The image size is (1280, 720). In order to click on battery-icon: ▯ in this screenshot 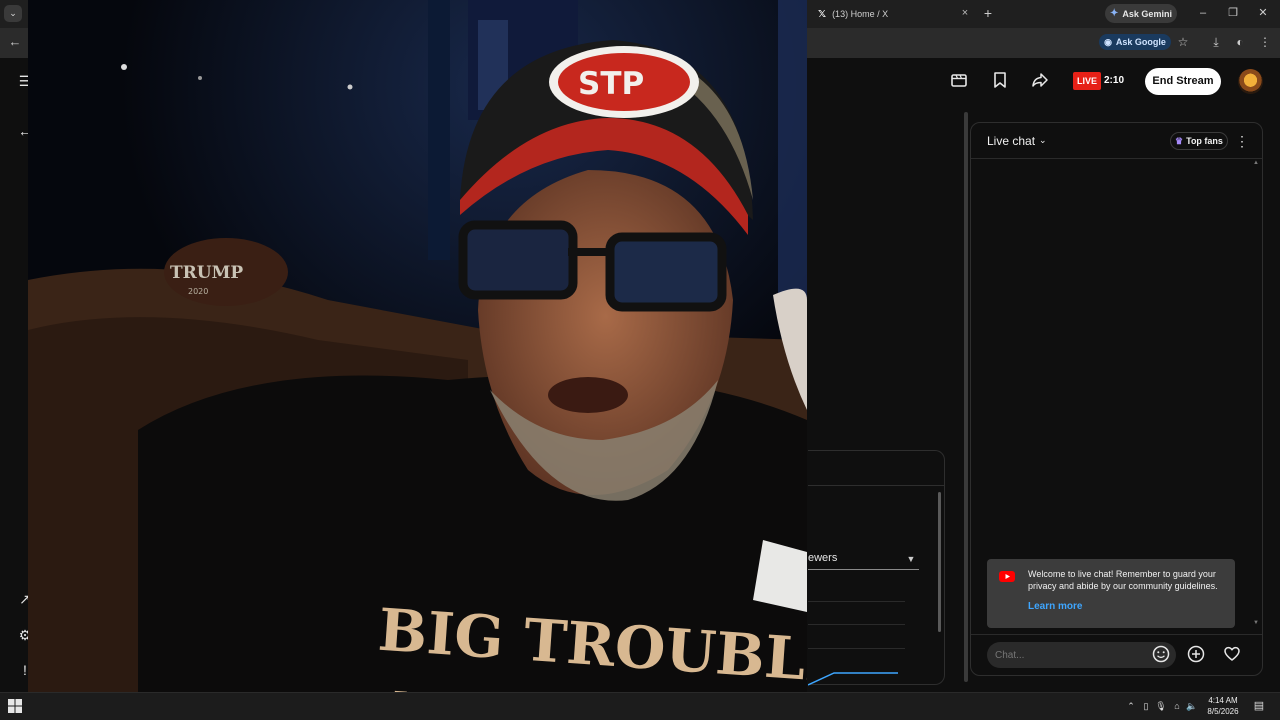, I will do `click(1146, 706)`.